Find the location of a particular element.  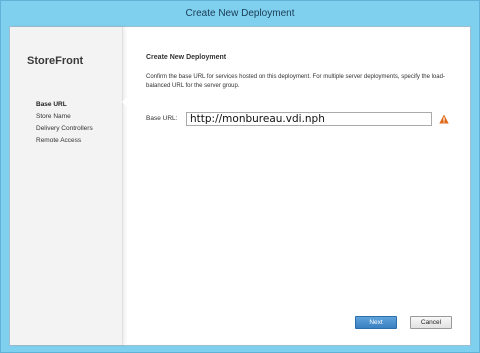

warning-icon is located at coordinates (444, 119).